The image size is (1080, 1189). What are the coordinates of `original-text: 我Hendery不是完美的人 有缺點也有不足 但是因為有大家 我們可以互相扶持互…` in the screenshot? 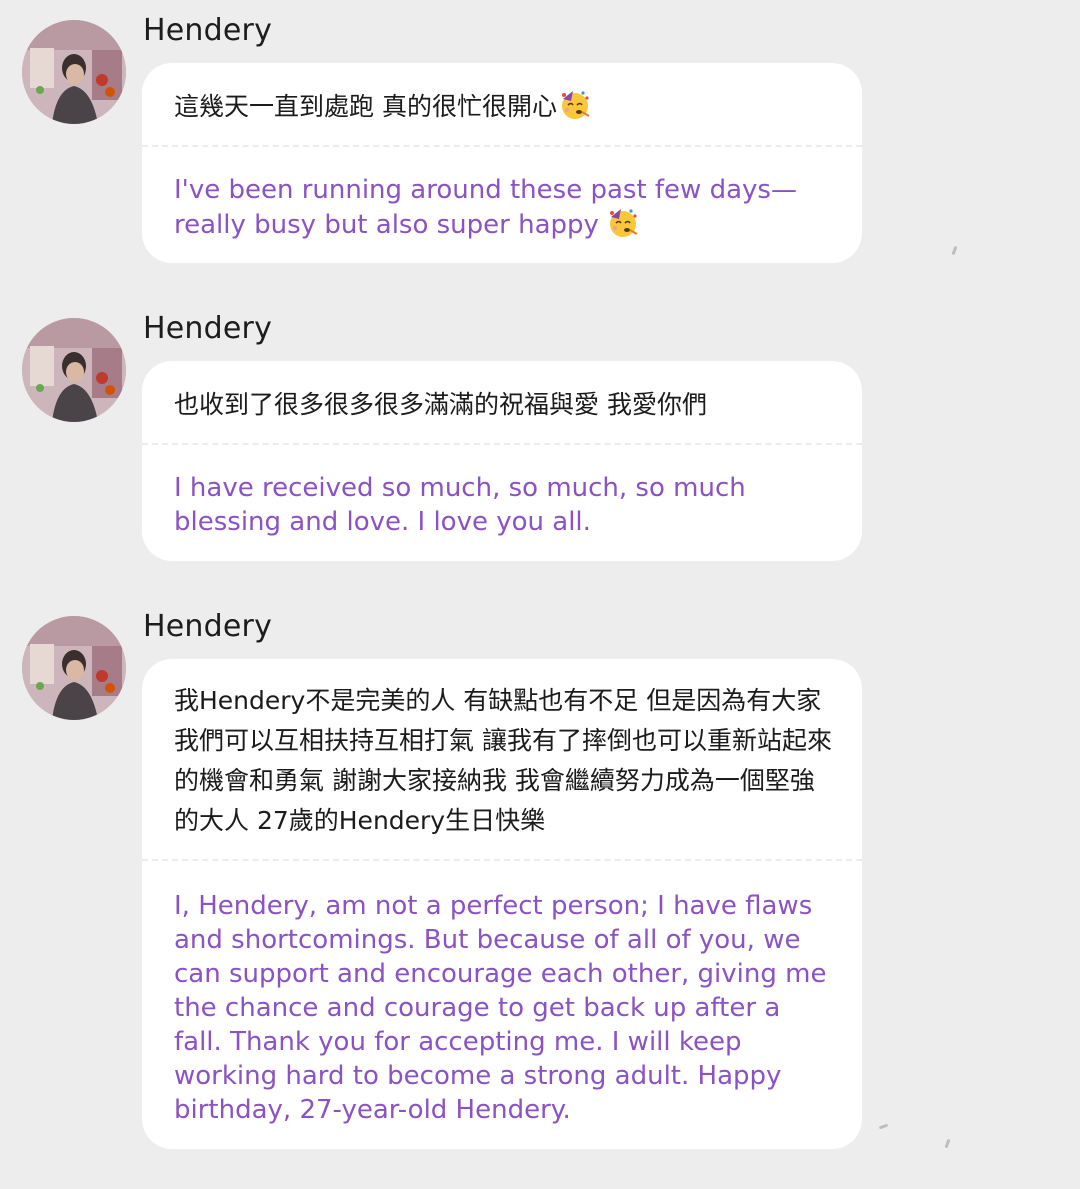 It's located at (503, 760).